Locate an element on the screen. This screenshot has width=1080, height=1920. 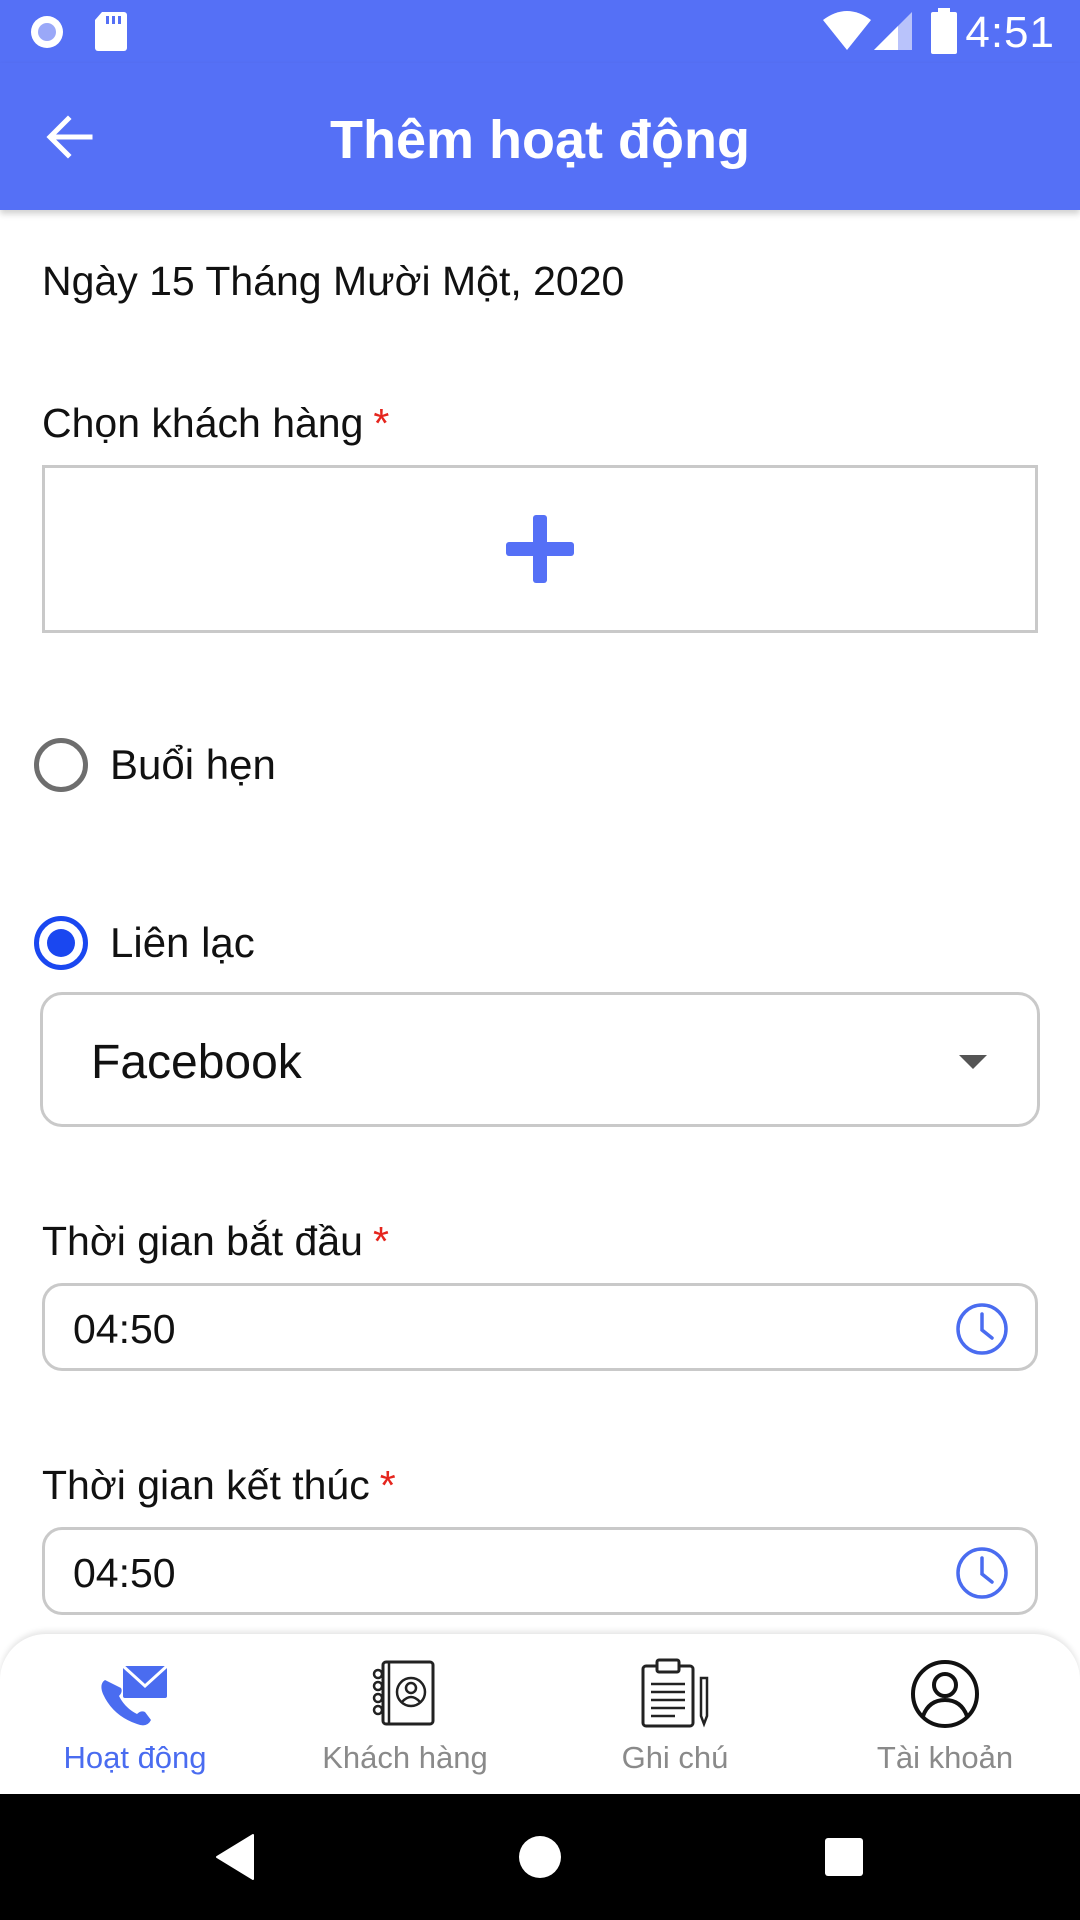
nav-label: Hoạt động is located at coordinates (135, 1757).